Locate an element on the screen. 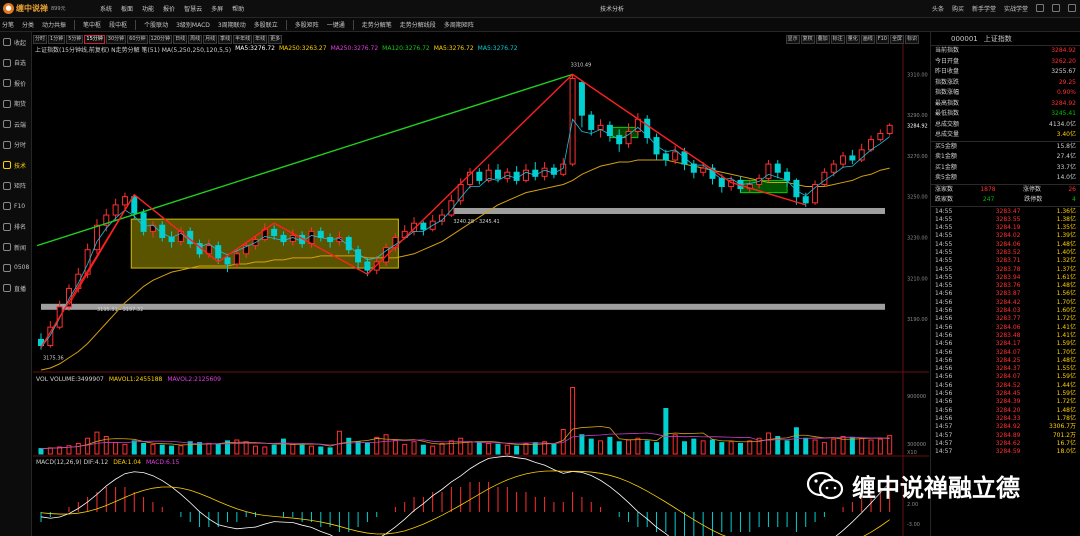 This screenshot has height=536, width=1080. toolbar-item-3: 笔中枢 is located at coordinates (92, 24).